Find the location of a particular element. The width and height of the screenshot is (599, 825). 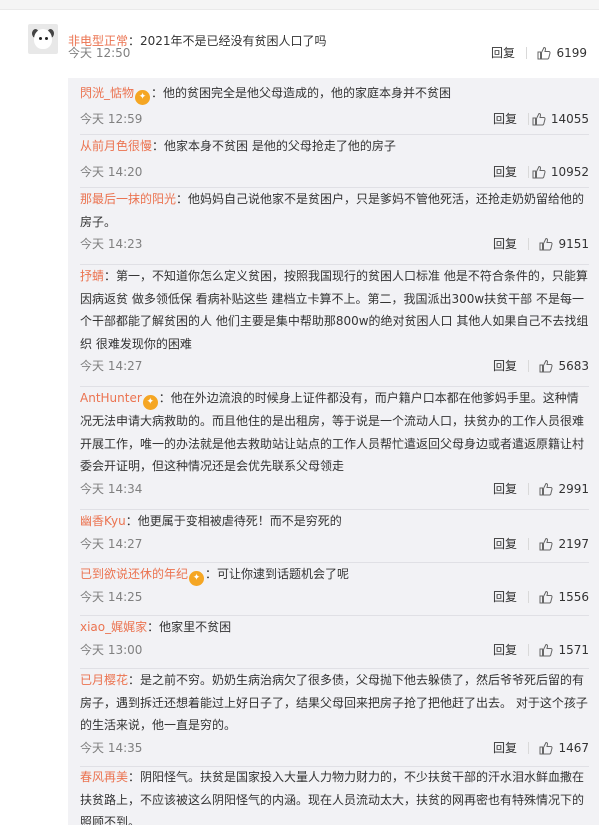

reply-username: 閃洸_惦物 is located at coordinates (107, 93).